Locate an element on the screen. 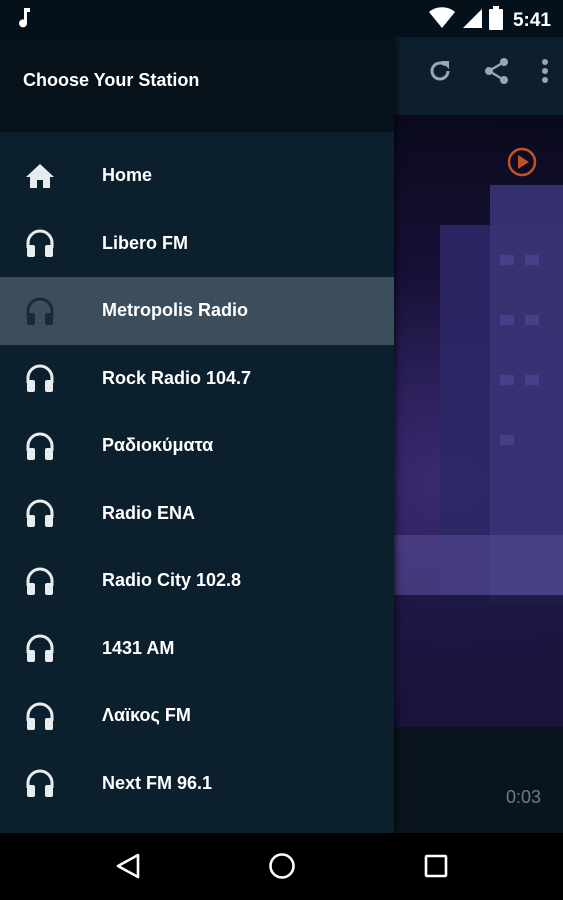 The width and height of the screenshot is (563, 900). drawer-item-label: Ραδιοκύματα is located at coordinates (158, 445).